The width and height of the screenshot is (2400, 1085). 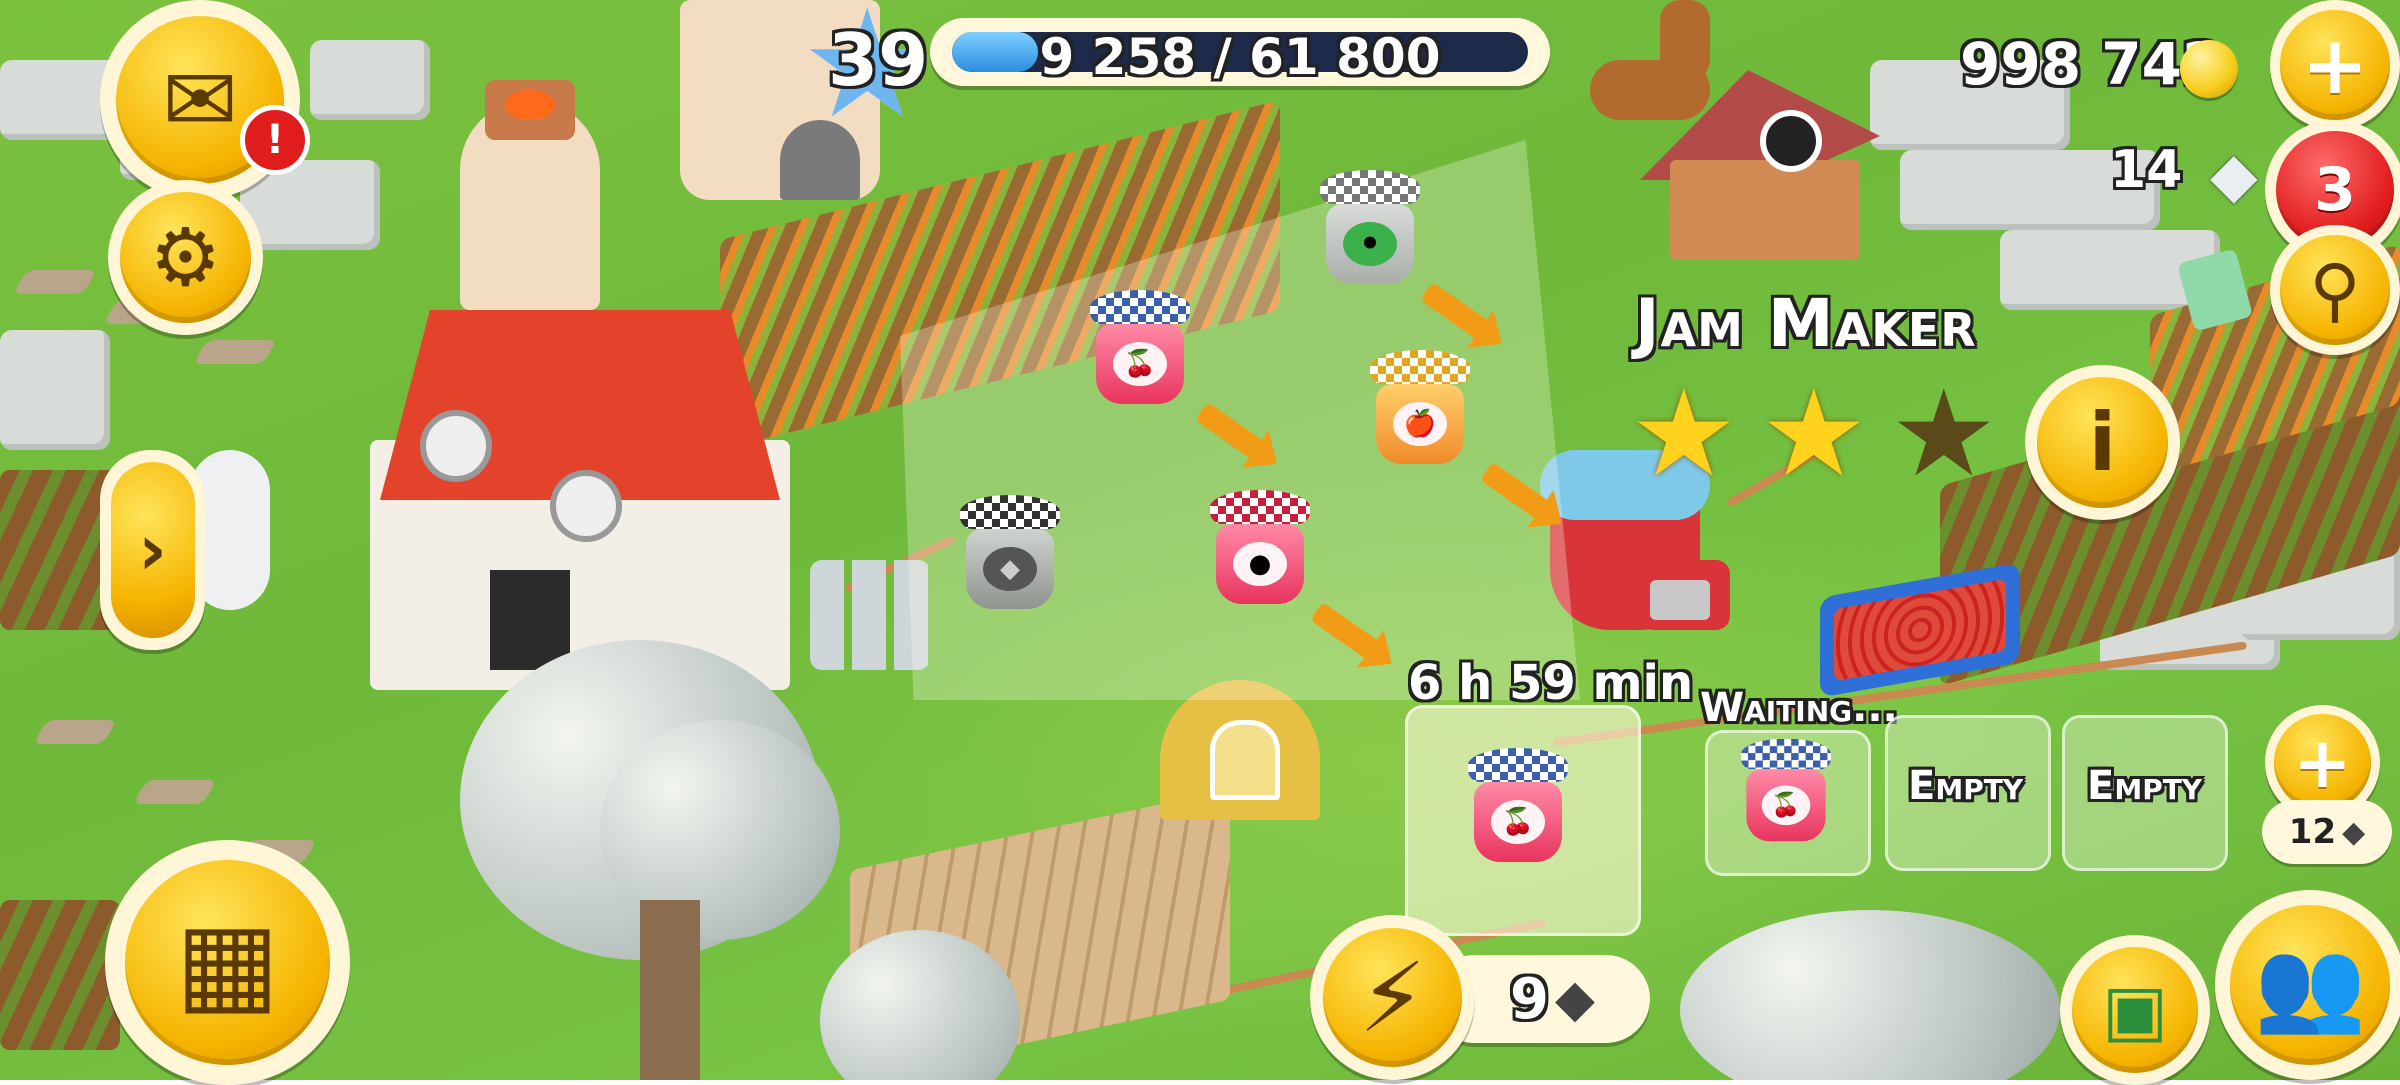 I want to click on recipe-raspberry-jam: ●, so click(x=1260, y=547).